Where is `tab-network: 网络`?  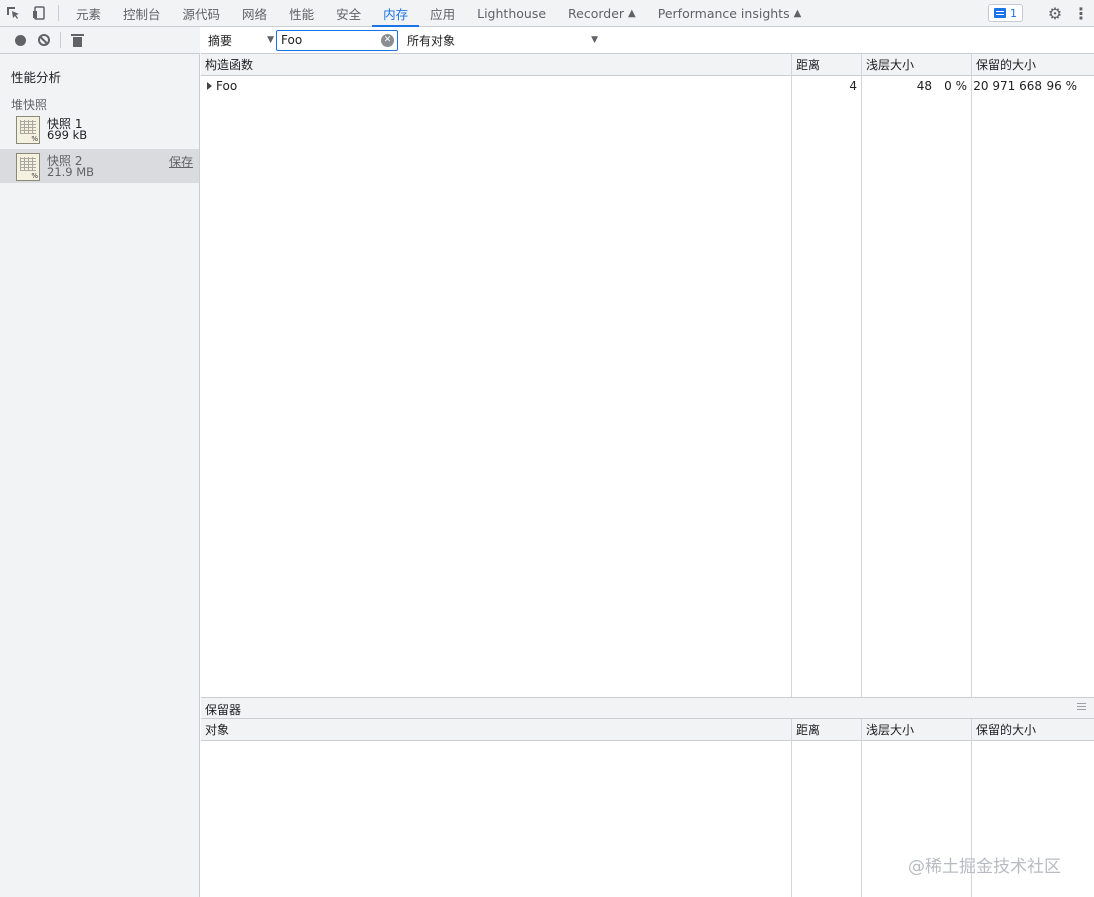
tab-network: 网络 is located at coordinates (254, 13).